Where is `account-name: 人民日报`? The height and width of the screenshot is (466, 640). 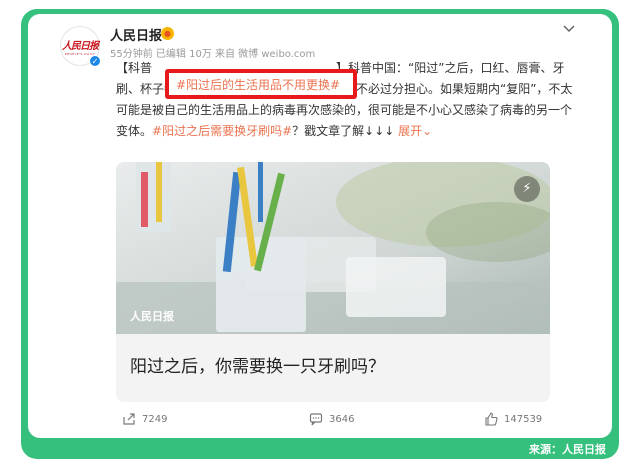
account-name: 人民日报 is located at coordinates (136, 34).